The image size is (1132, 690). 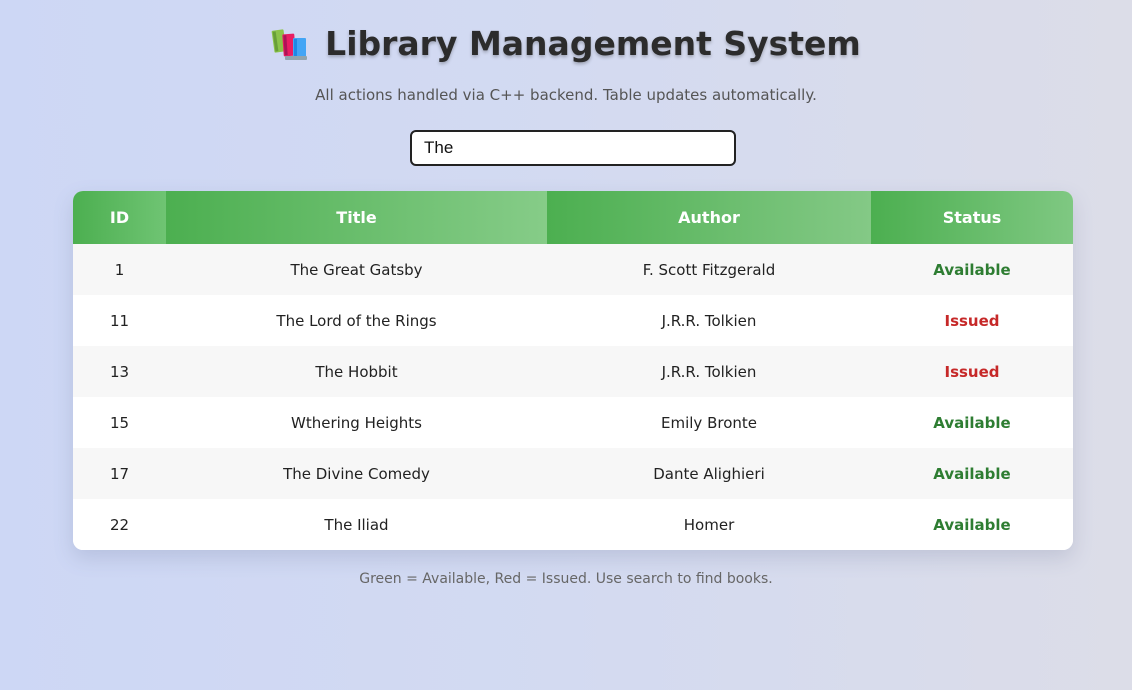 What do you see at coordinates (119, 473) in the screenshot?
I see `cell-id: 17` at bounding box center [119, 473].